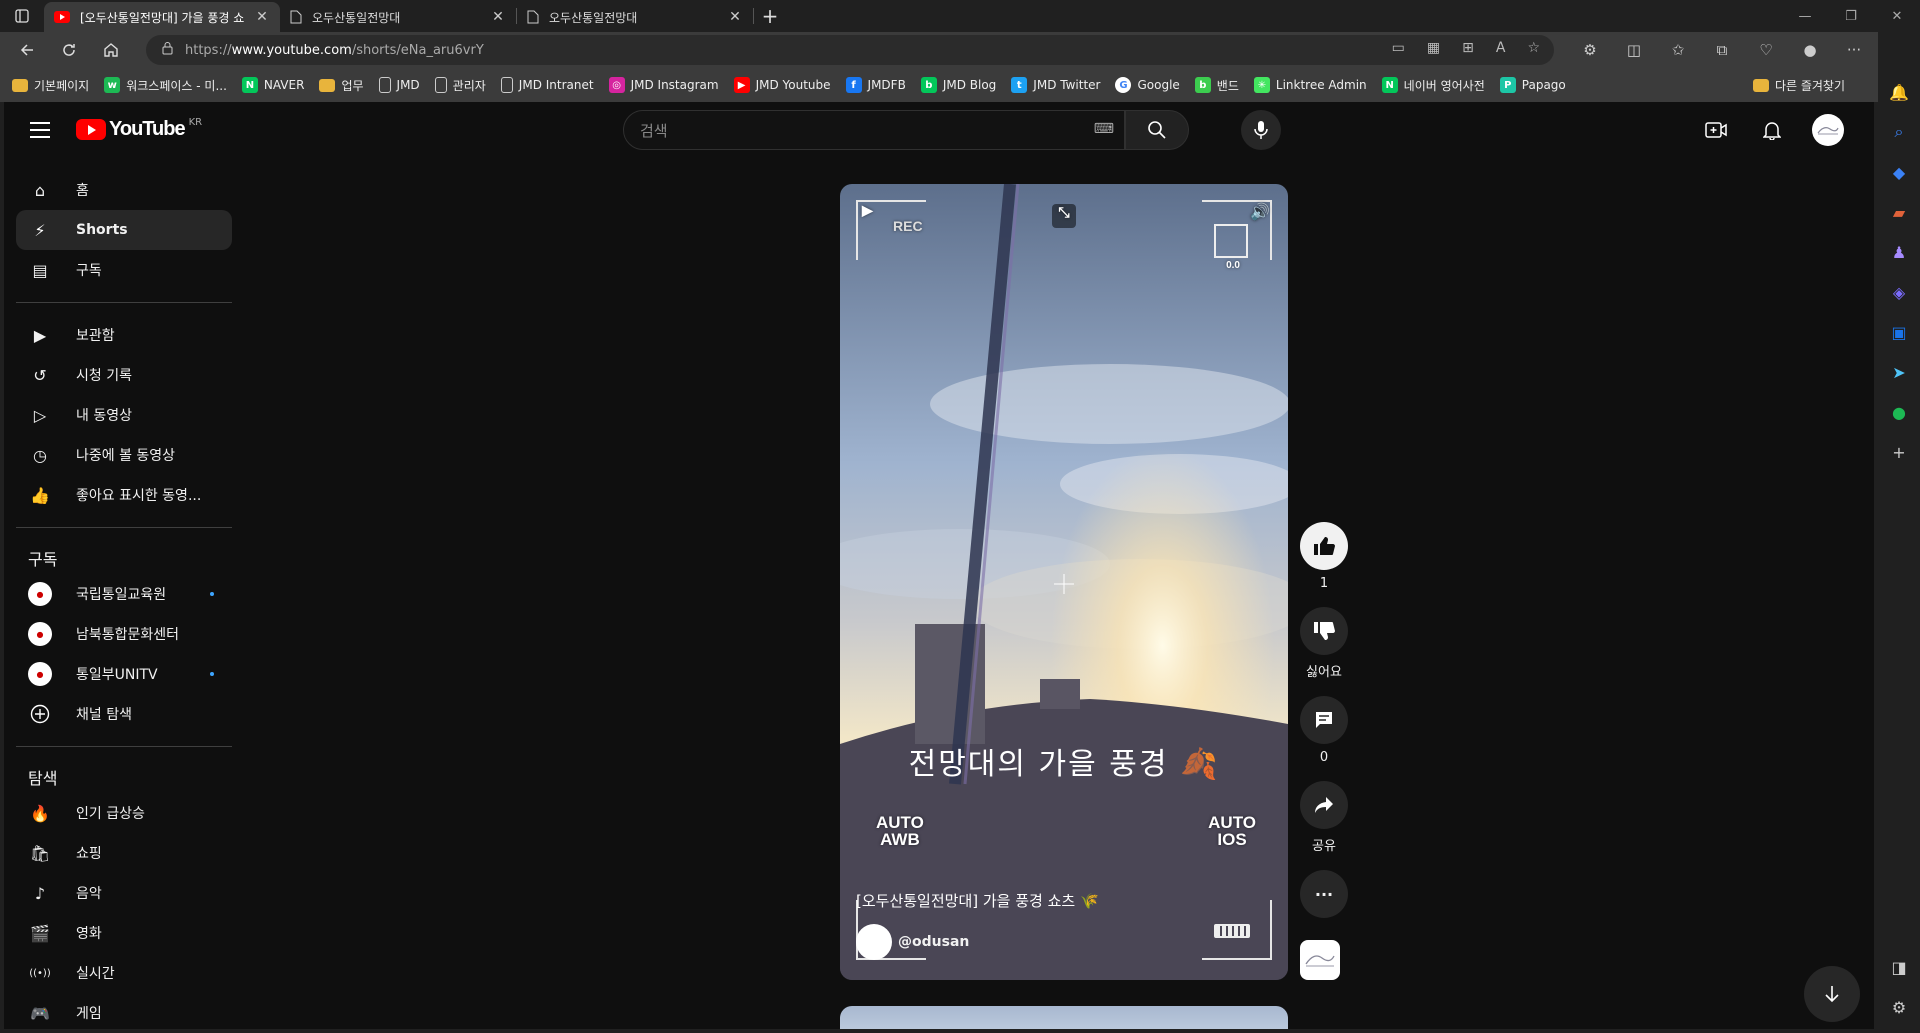 The height and width of the screenshot is (1033, 1920). What do you see at coordinates (874, 130) in the screenshot?
I see `search-input: 검색 ⌨` at bounding box center [874, 130].